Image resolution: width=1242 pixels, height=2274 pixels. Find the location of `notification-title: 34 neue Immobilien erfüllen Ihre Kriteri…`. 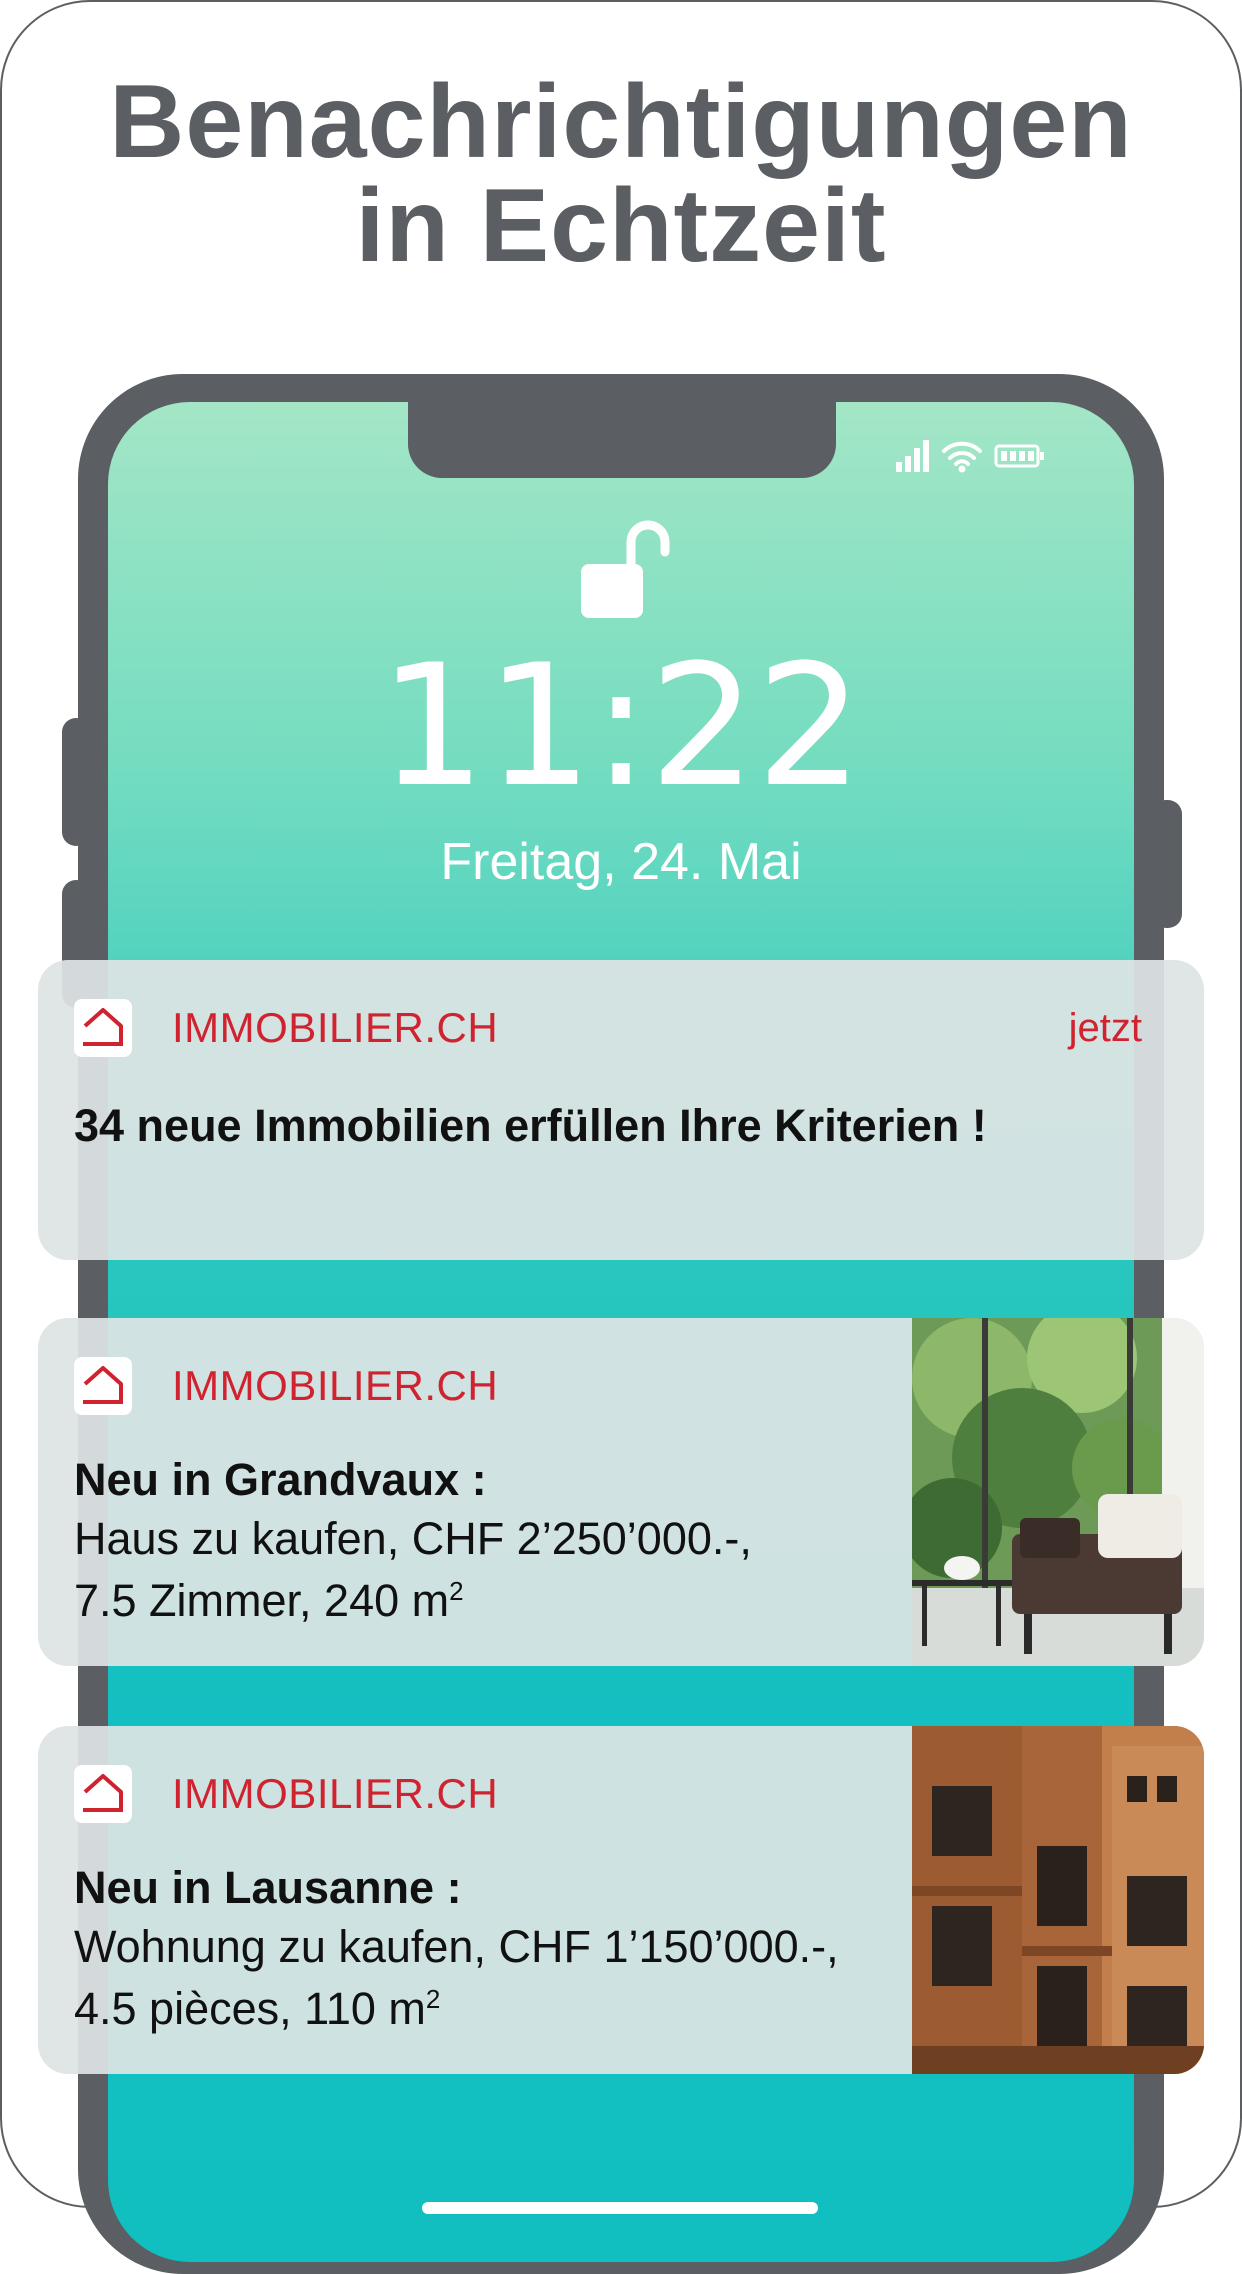

notification-title: 34 neue Immobilien erfüllen Ihre Kriteri… is located at coordinates (530, 1125).